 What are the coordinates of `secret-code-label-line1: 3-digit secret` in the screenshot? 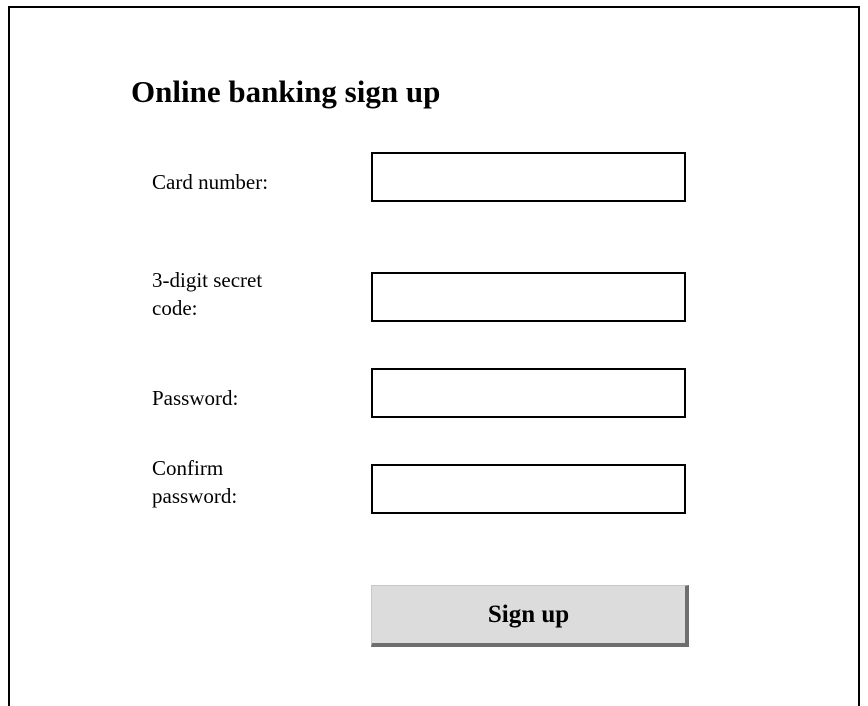 It's located at (207, 280).